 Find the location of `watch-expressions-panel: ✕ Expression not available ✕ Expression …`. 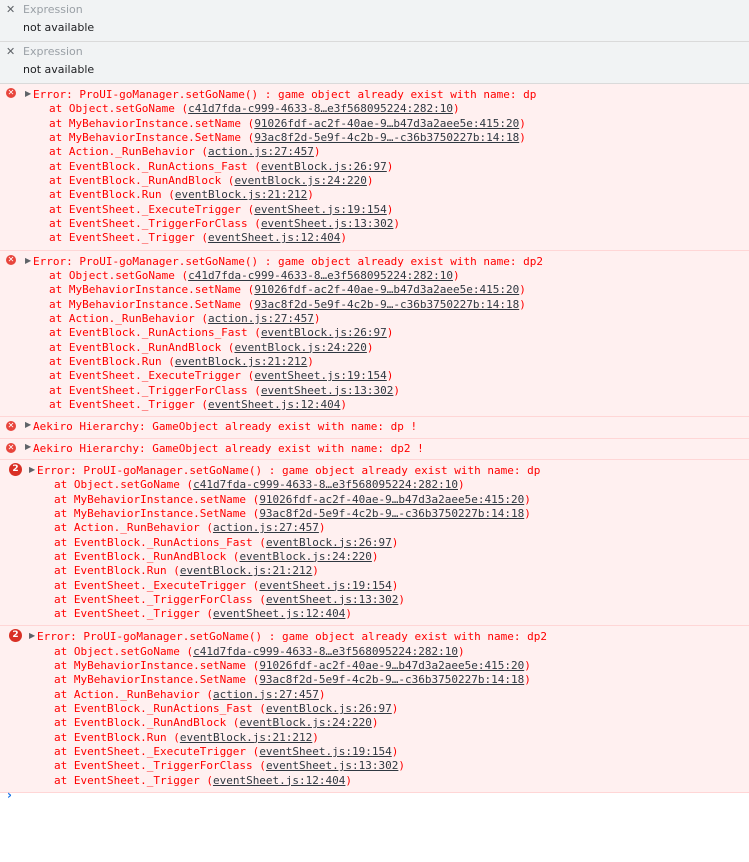

watch-expressions-panel: ✕ Expression not available ✕ Expression … is located at coordinates (374, 42).